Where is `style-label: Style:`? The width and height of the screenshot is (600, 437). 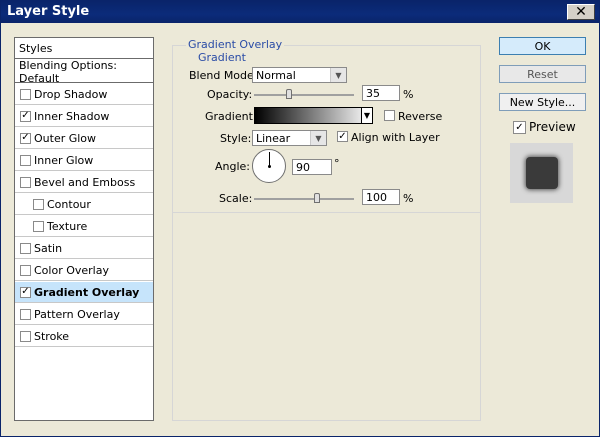
style-label: Style: is located at coordinates (236, 138).